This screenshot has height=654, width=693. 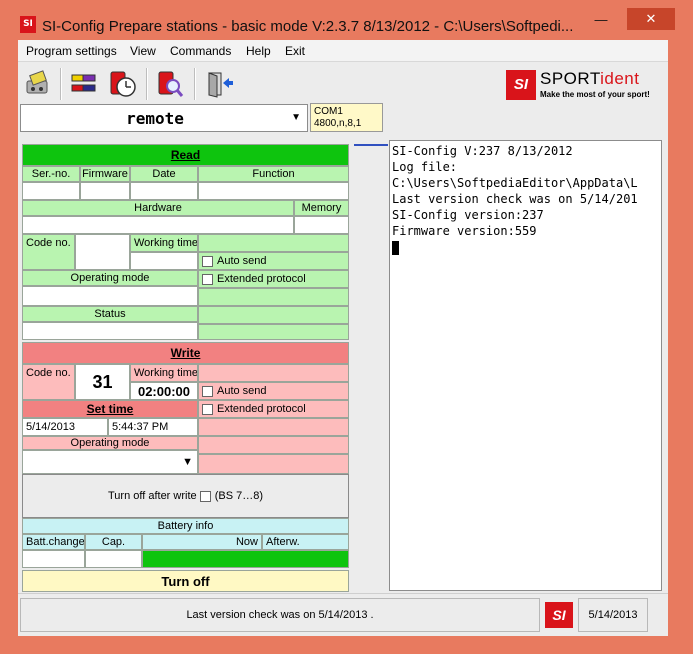 What do you see at coordinates (53, 542) in the screenshot?
I see `batt-change-label: Batt.change` at bounding box center [53, 542].